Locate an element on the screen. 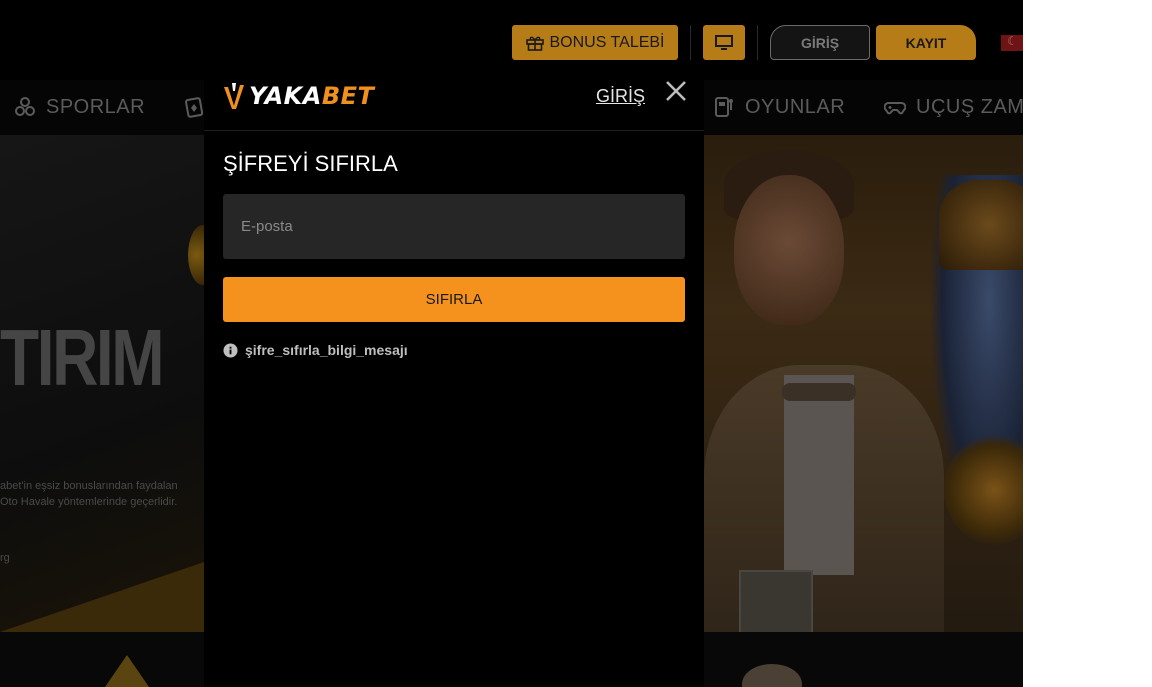 This screenshot has height=687, width=1152. monitor-icon is located at coordinates (724, 42).